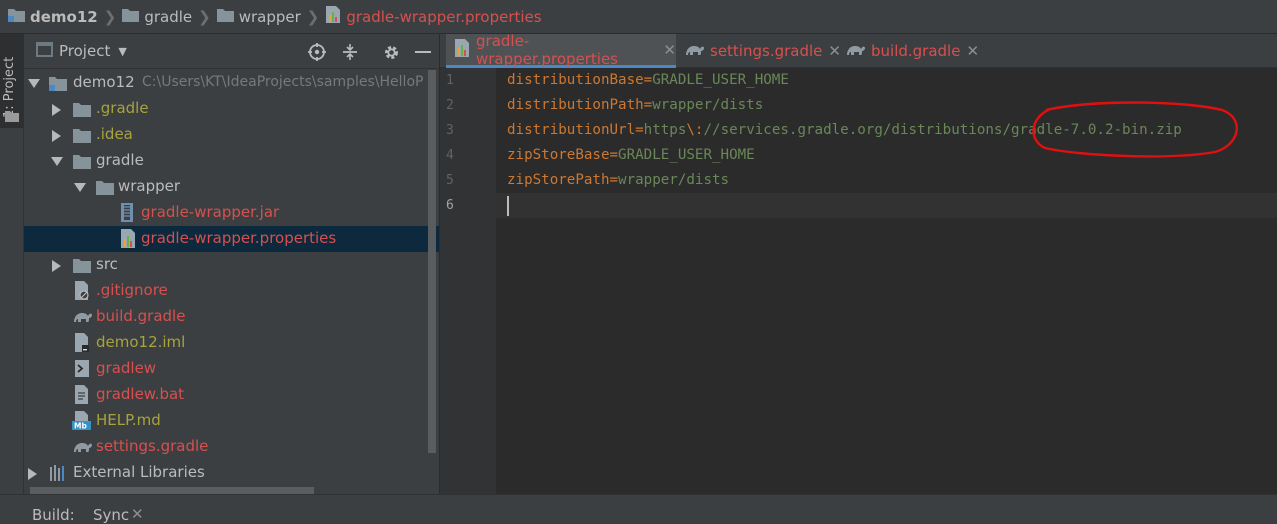  What do you see at coordinates (258, 17) in the screenshot?
I see `breadcrumb-wrapper: wrapper` at bounding box center [258, 17].